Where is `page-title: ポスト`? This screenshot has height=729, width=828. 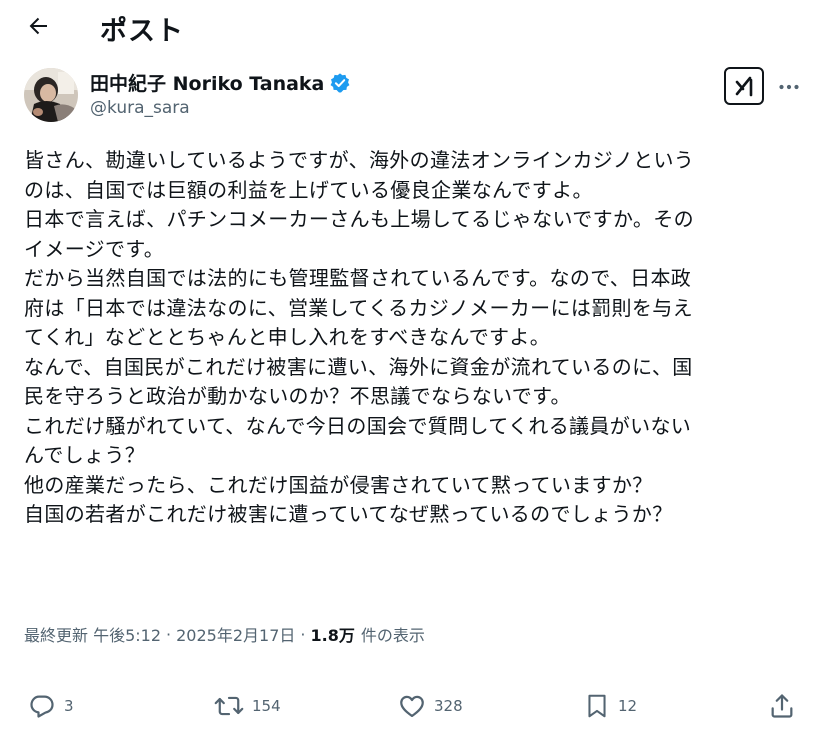
page-title: ポスト is located at coordinates (142, 31).